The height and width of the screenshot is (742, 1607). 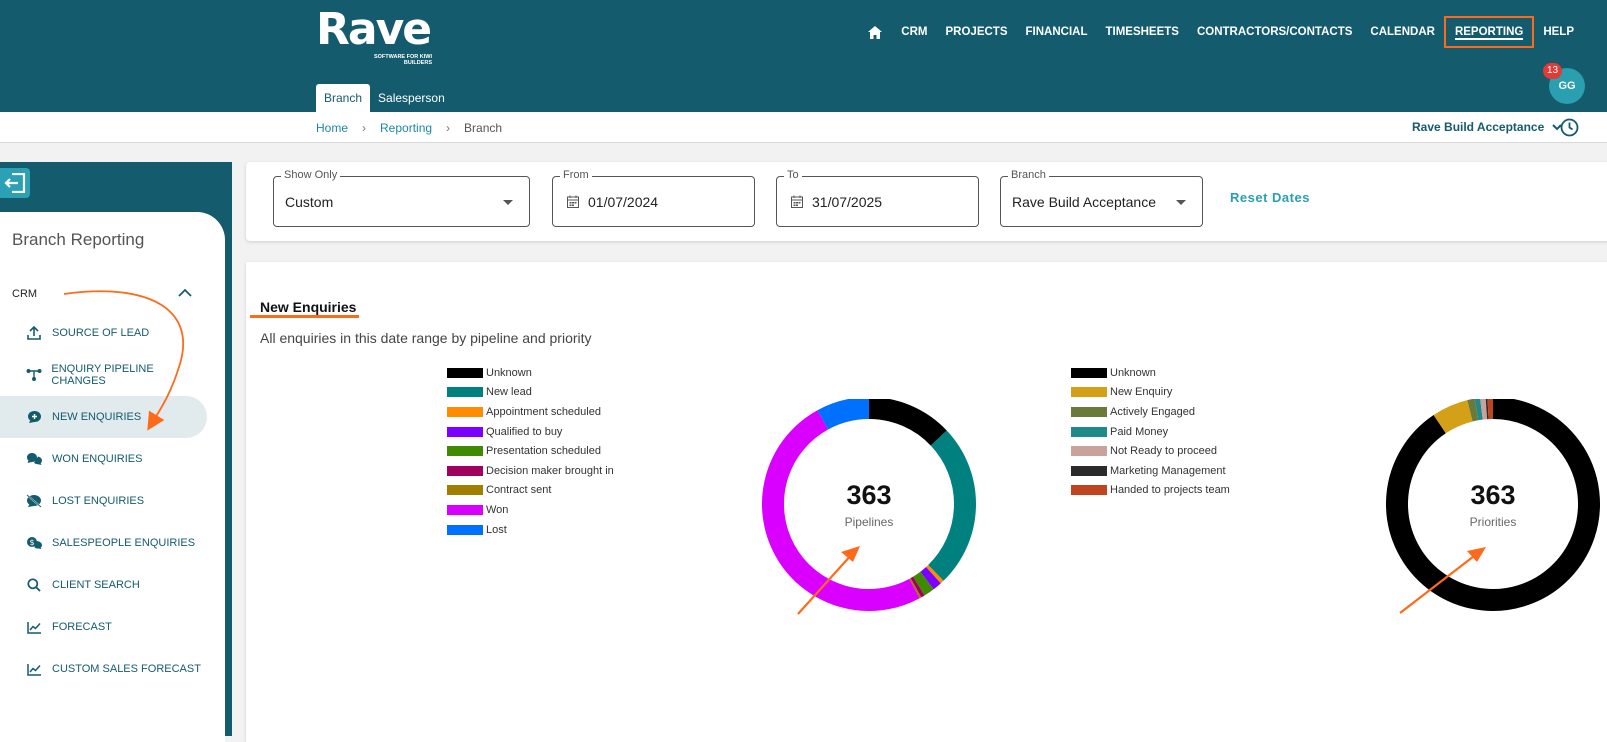 I want to click on legend-entry-new-lead: New lead, so click(x=530, y=393).